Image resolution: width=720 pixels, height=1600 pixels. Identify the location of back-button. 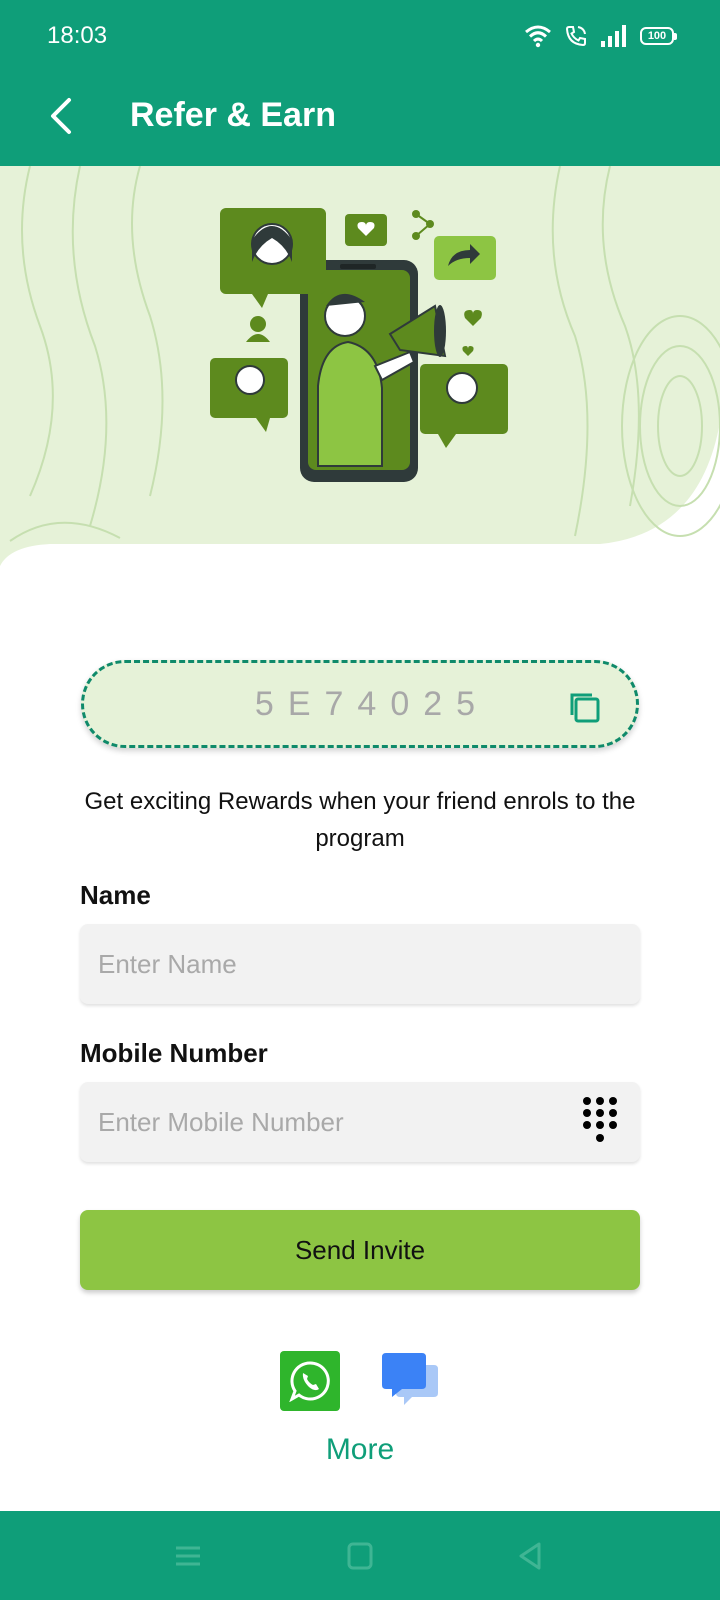
(60, 116).